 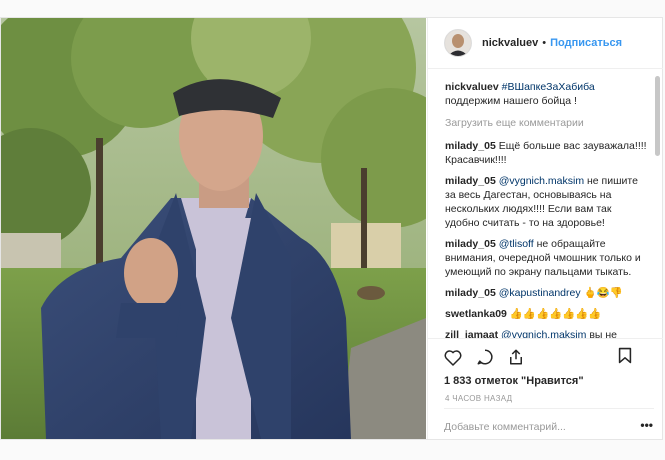 I want to click on comment-item: swetlanka09 👍👍👍👍👍👍👍, so click(x=546, y=314).